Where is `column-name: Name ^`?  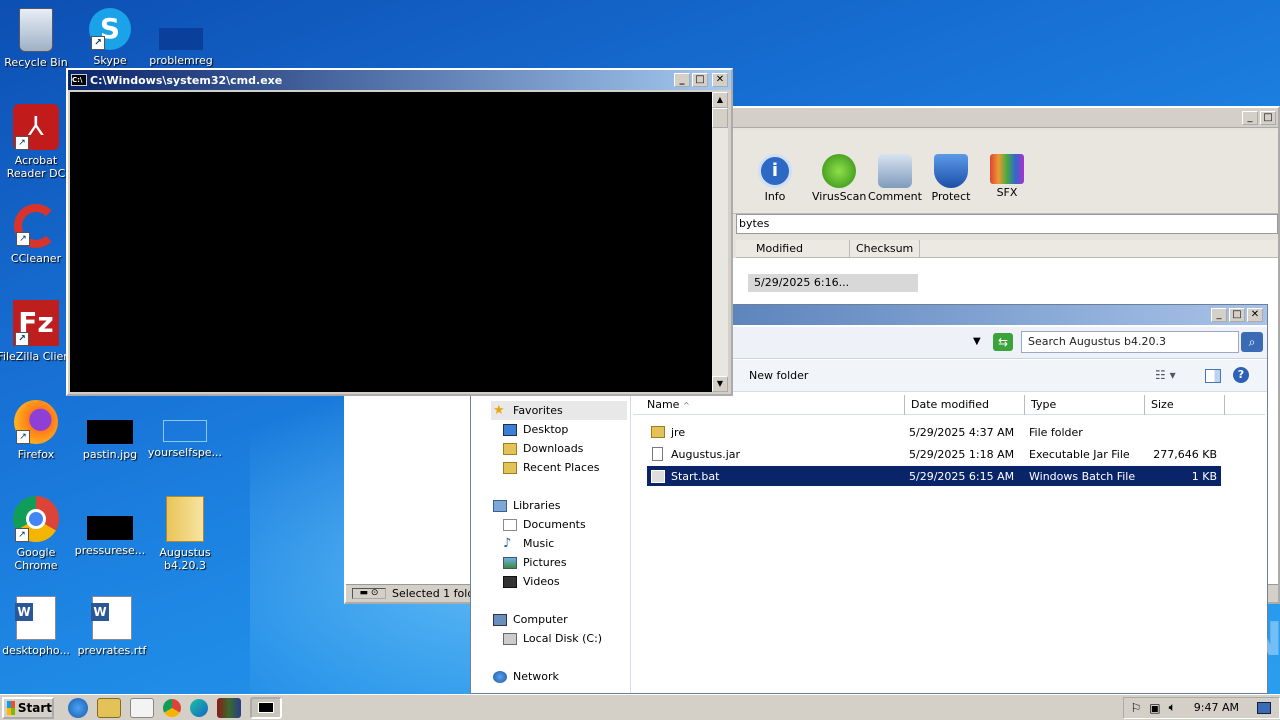
column-name: Name ^ is located at coordinates (773, 405).